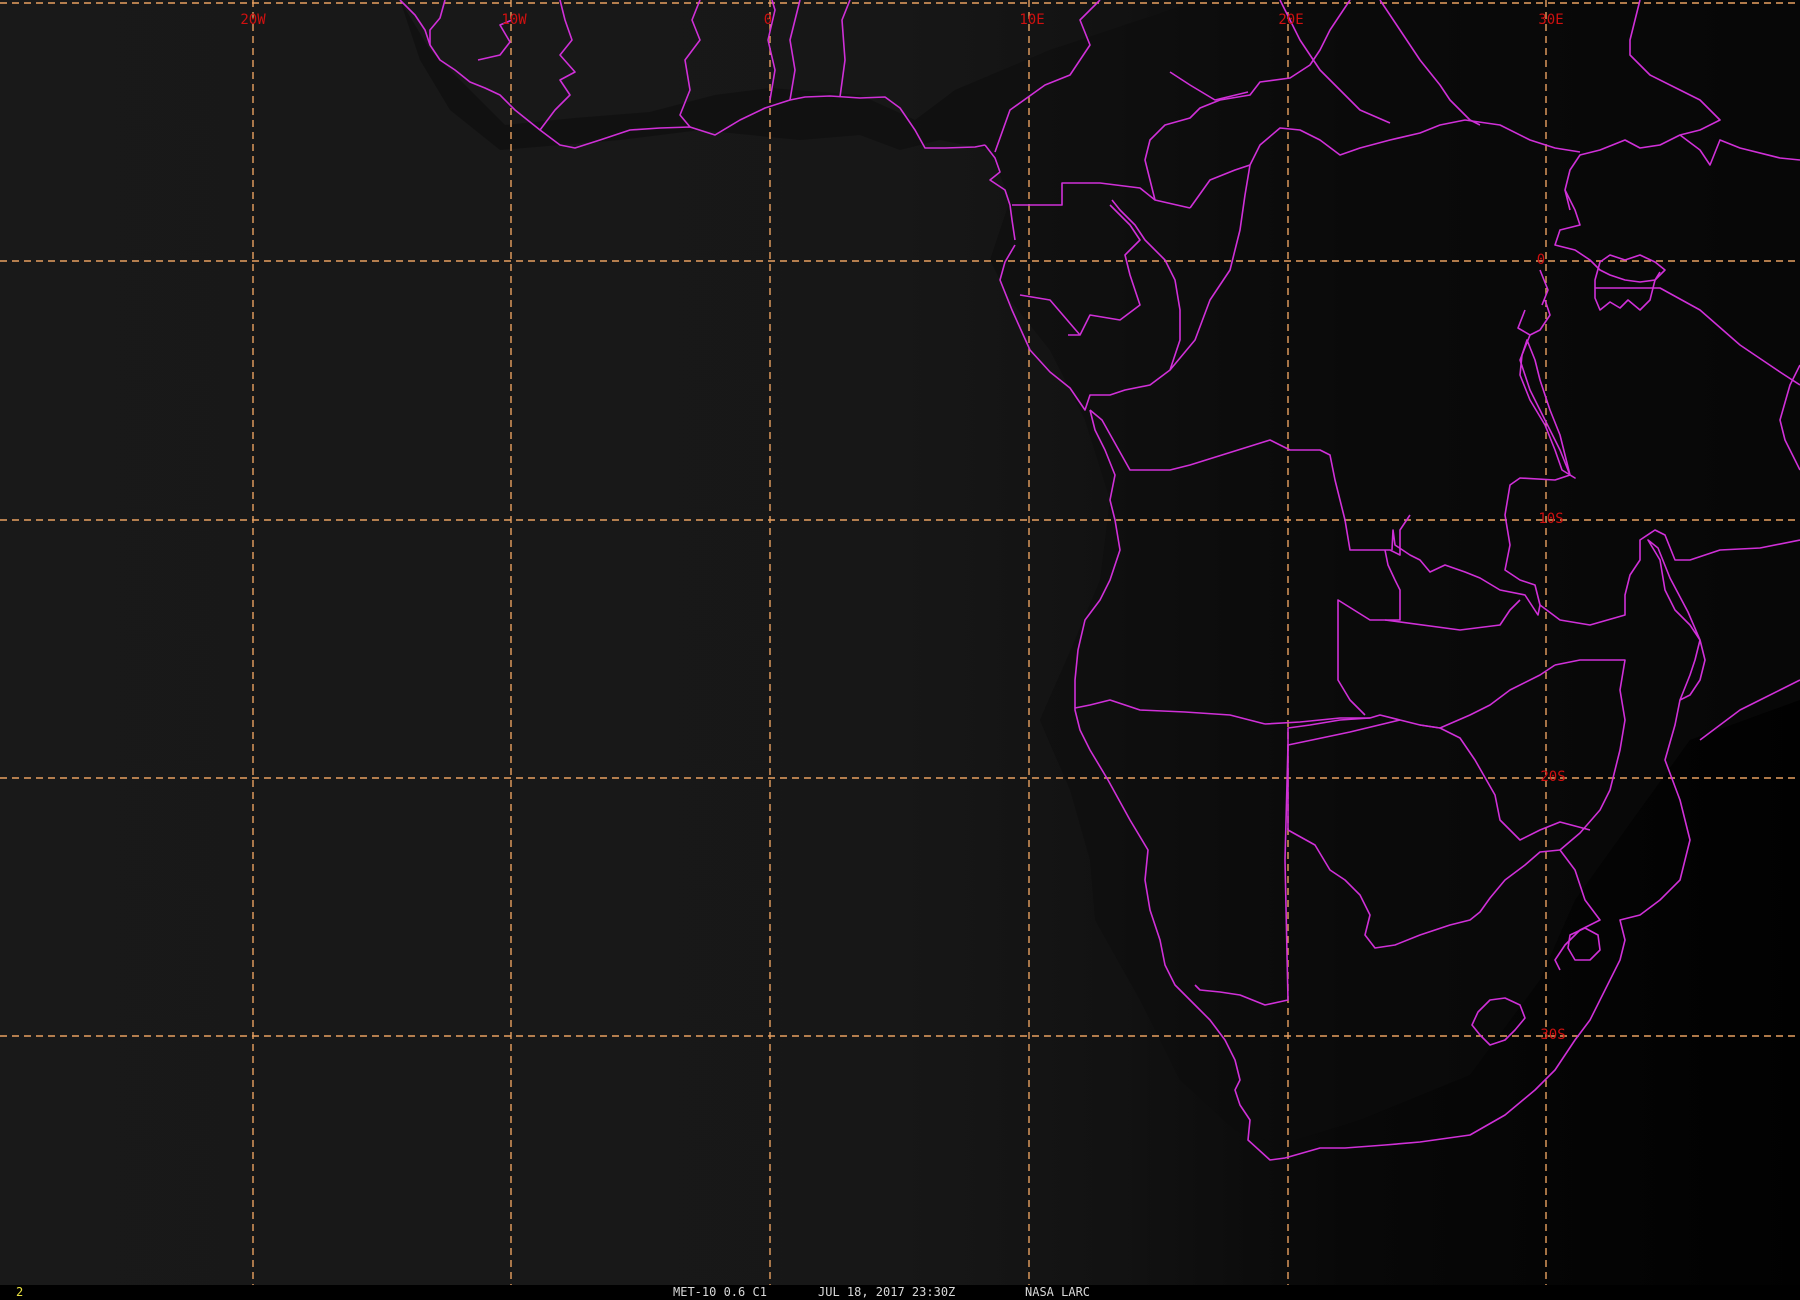  What do you see at coordinates (1047, 76) in the screenshot?
I see `border-nigeria-cameroon` at bounding box center [1047, 76].